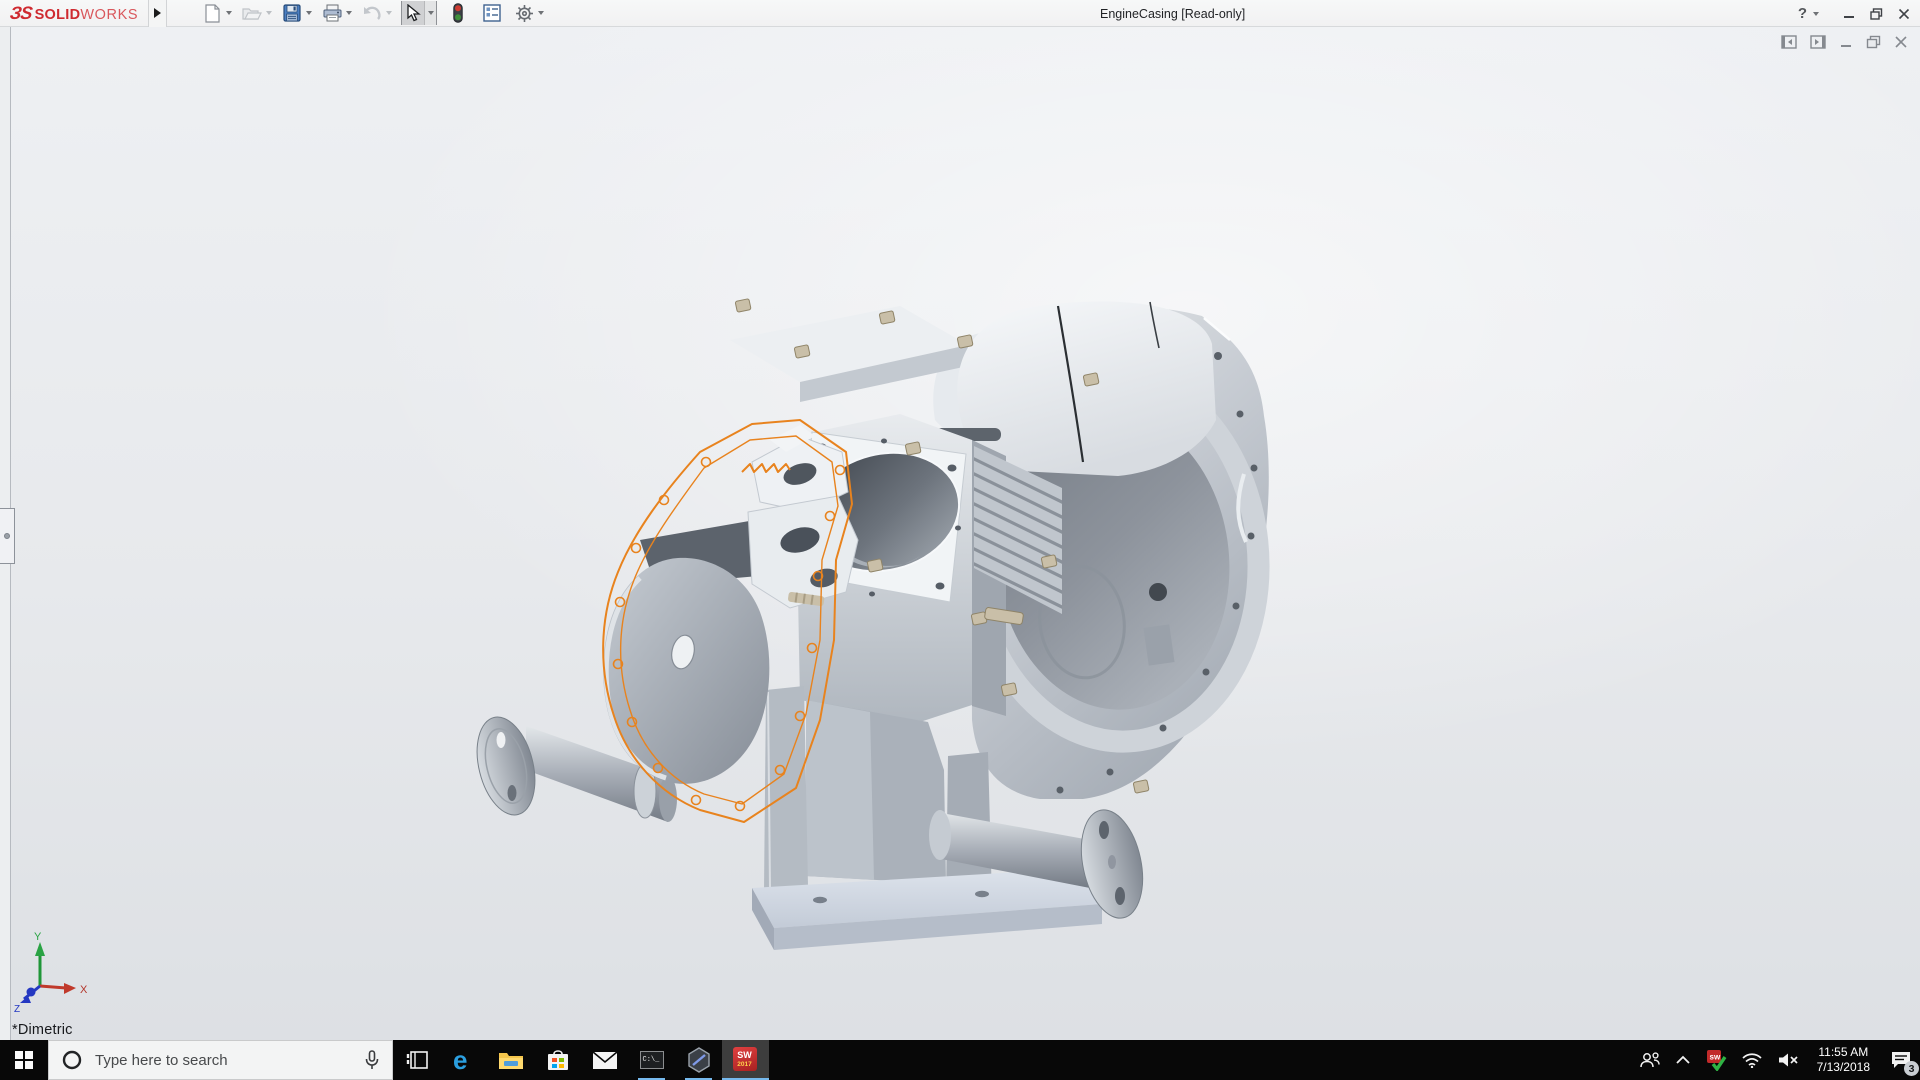 Image resolution: width=1920 pixels, height=1080 pixels. I want to click on pane-collapse-left-button, so click(1789, 42).